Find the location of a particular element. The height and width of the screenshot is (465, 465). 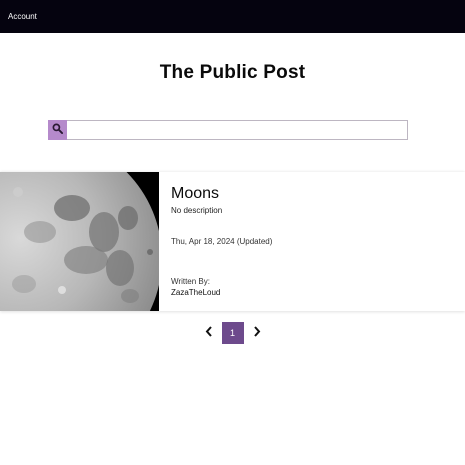

page-number-current: 1 is located at coordinates (232, 333).